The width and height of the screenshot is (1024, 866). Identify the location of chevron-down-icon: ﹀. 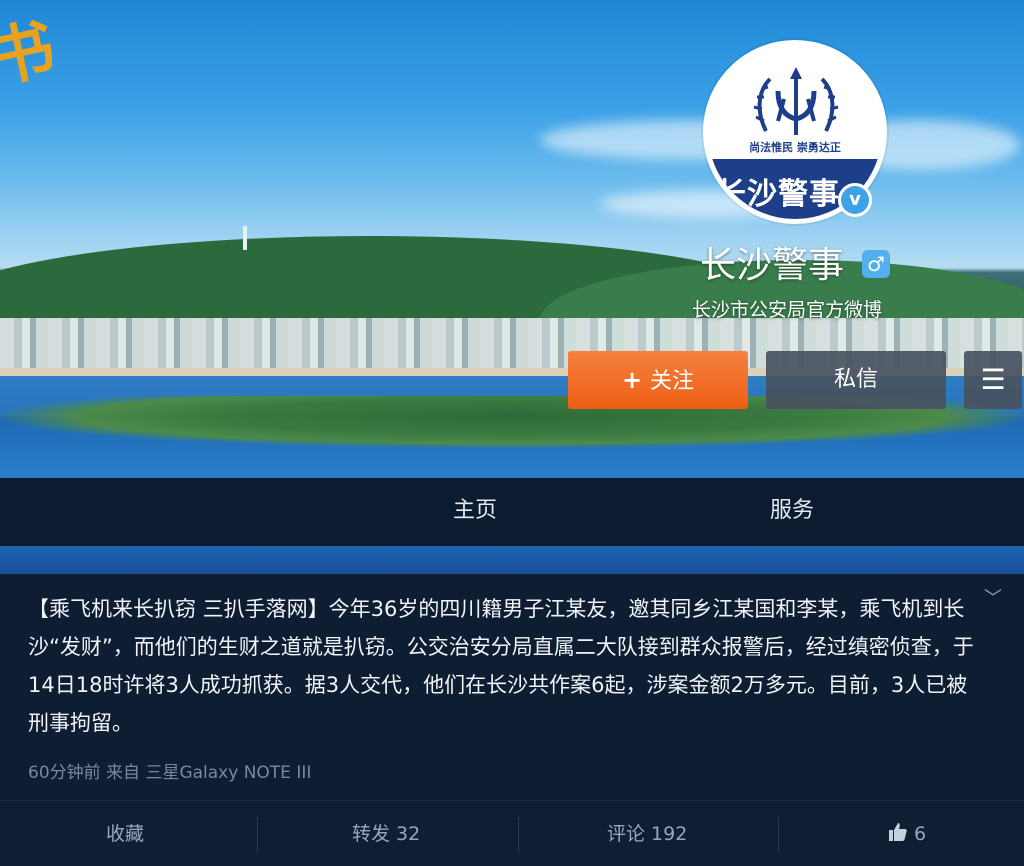
(998, 598).